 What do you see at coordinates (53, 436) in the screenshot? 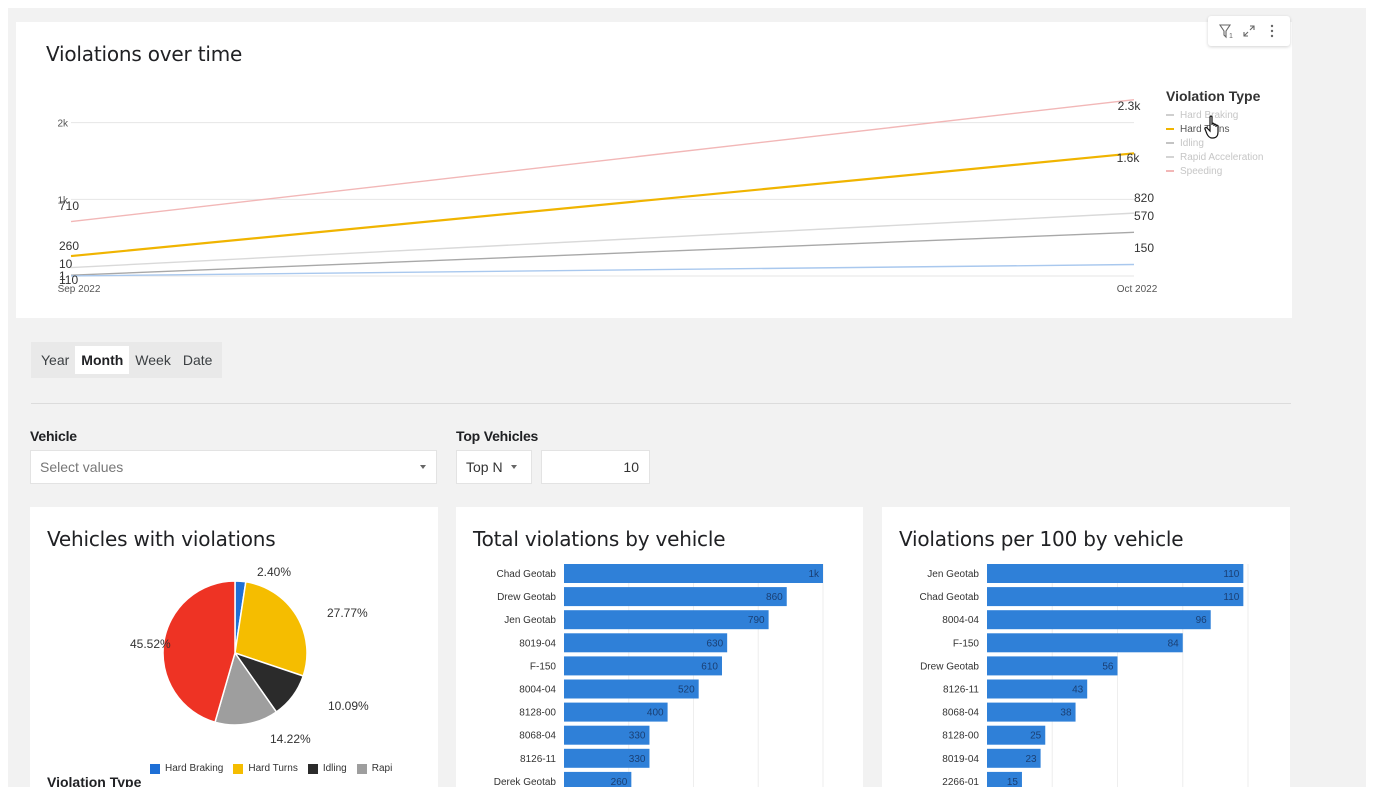
I see `vehicle-filter-label: Vehicle` at bounding box center [53, 436].